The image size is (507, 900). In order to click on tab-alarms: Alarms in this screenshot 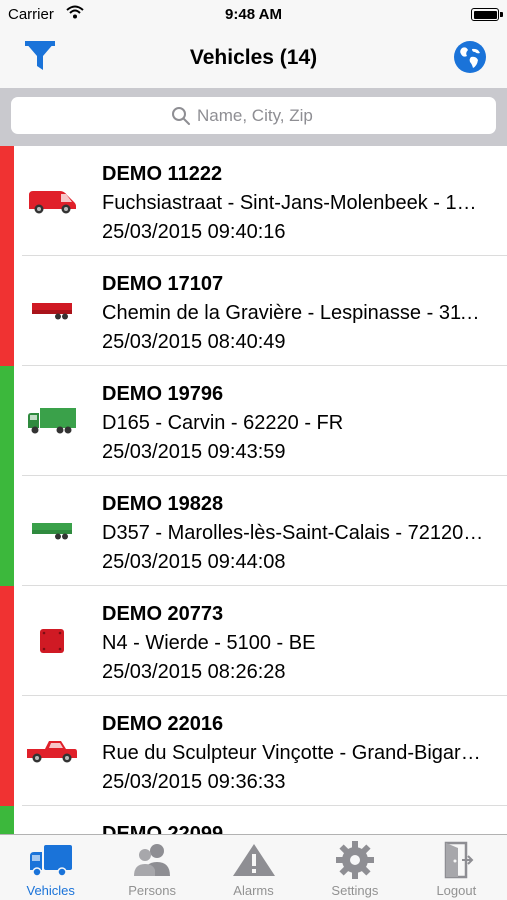, I will do `click(253, 867)`.